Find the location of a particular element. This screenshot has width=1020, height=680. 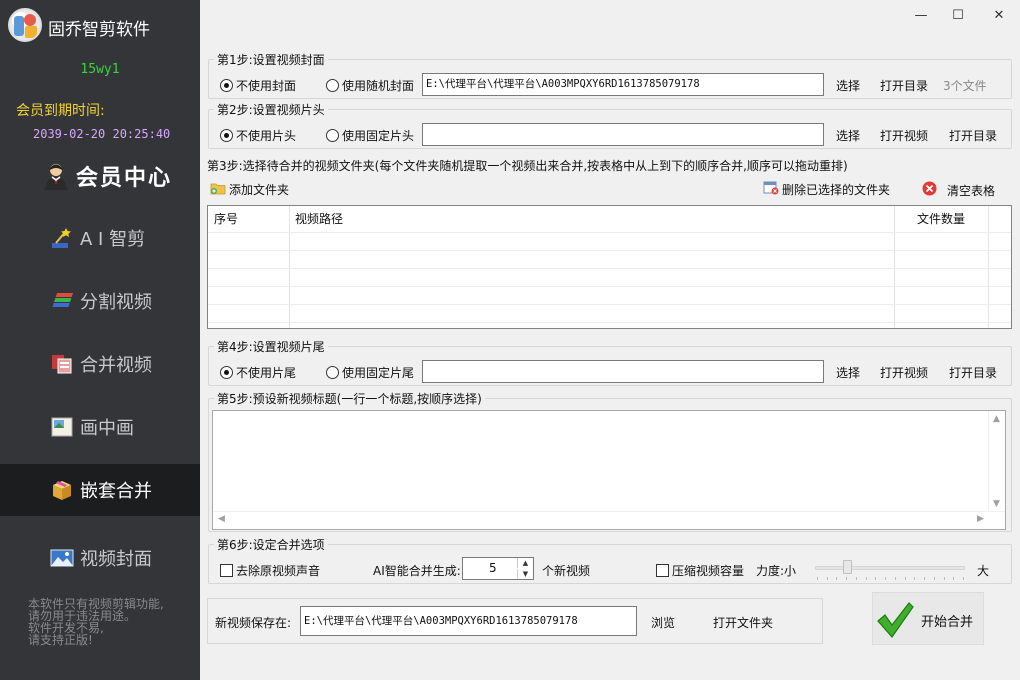

stepper-up-icon: ▲ is located at coordinates (525, 563).